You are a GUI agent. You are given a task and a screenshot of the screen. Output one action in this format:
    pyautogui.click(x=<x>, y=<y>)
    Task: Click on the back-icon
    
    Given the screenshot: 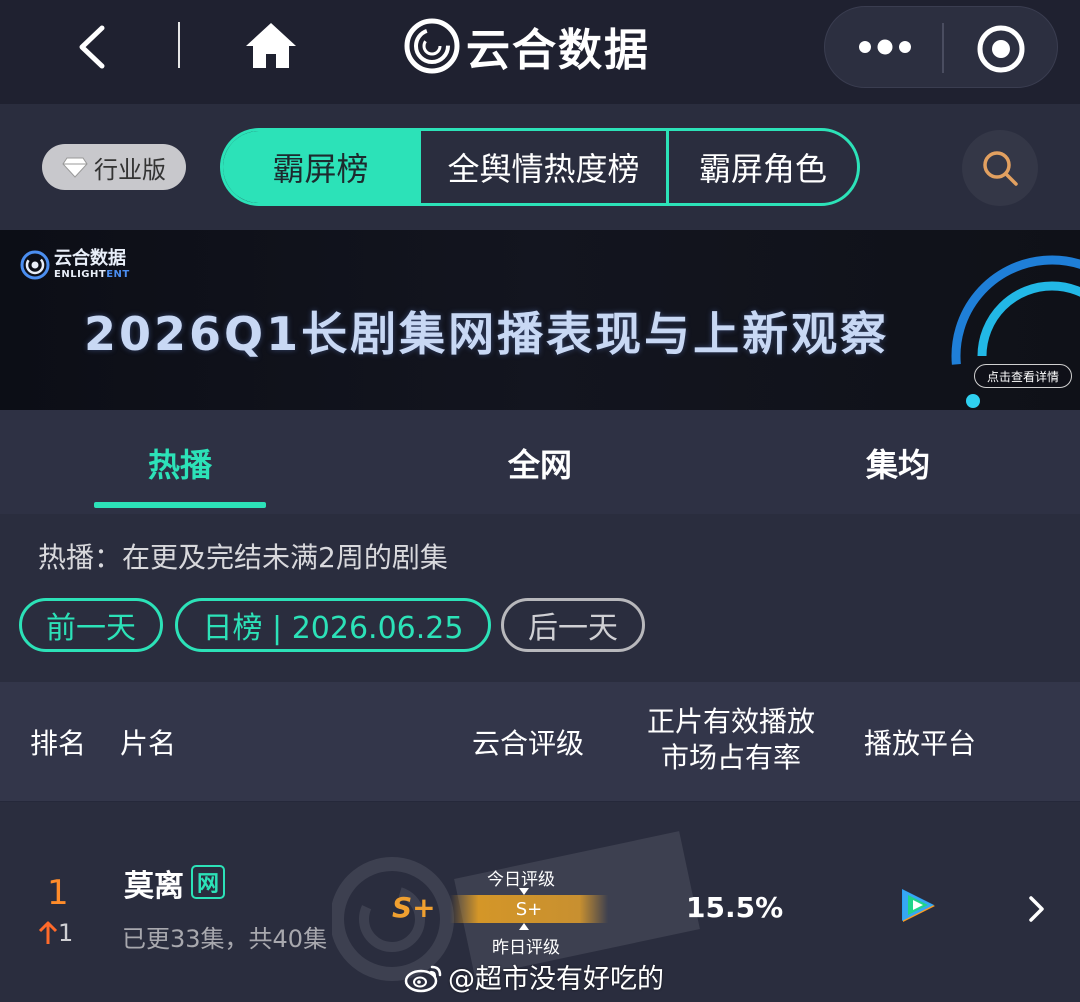 What is the action you would take?
    pyautogui.click(x=92, y=47)
    